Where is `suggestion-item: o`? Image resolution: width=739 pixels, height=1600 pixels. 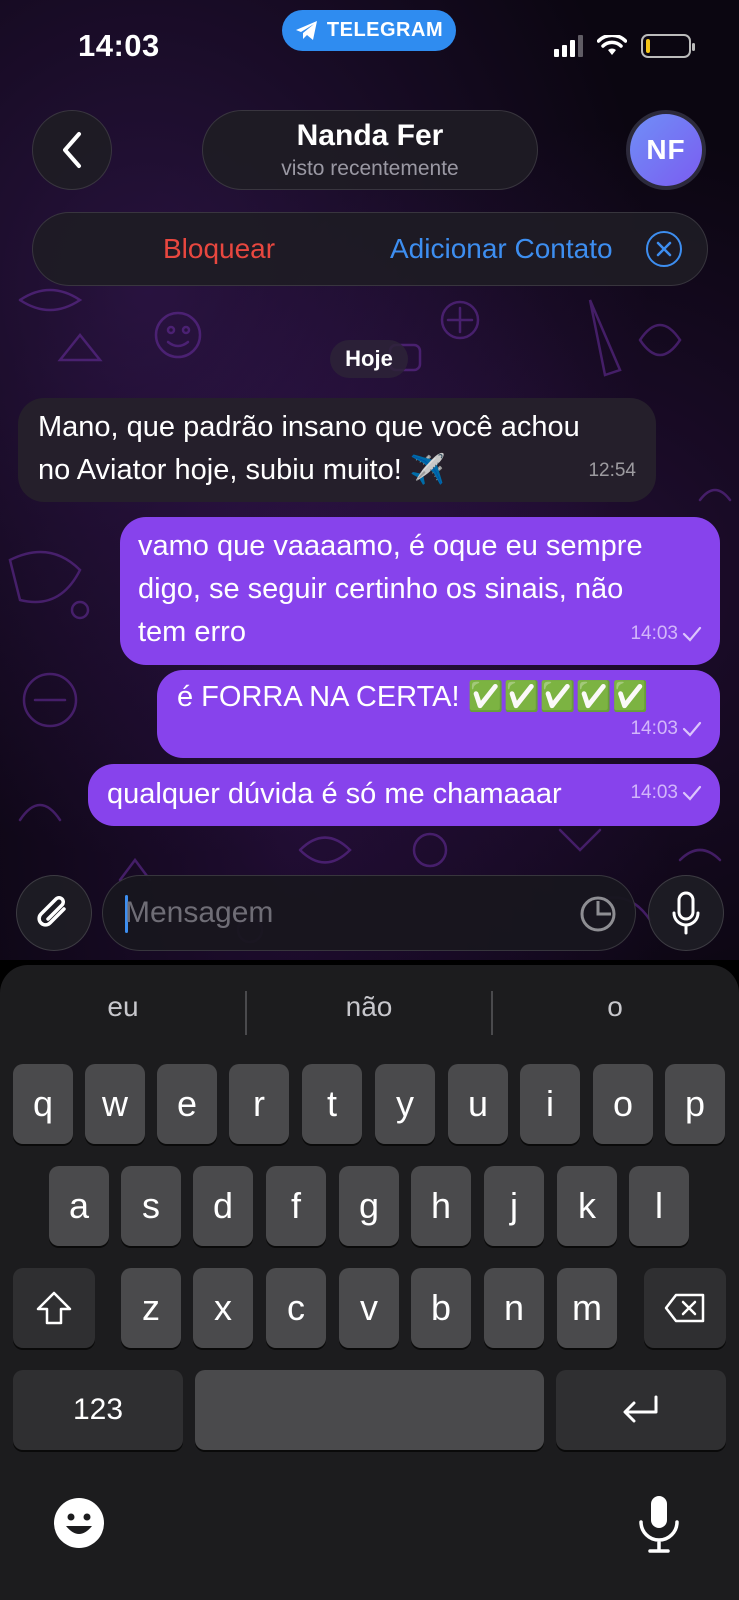 suggestion-item: o is located at coordinates (615, 1007).